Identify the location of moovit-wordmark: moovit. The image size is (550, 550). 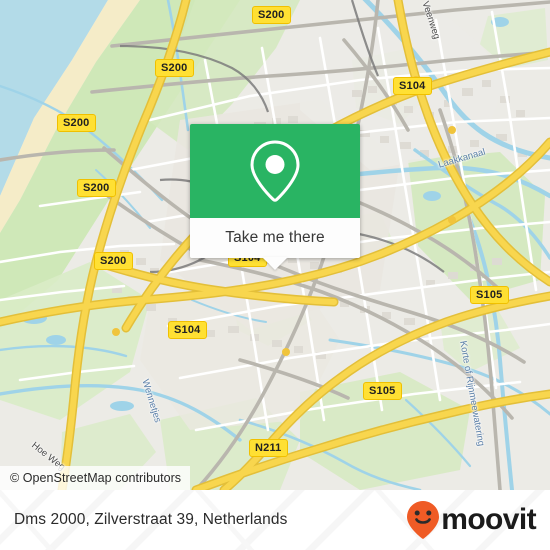
(488, 519).